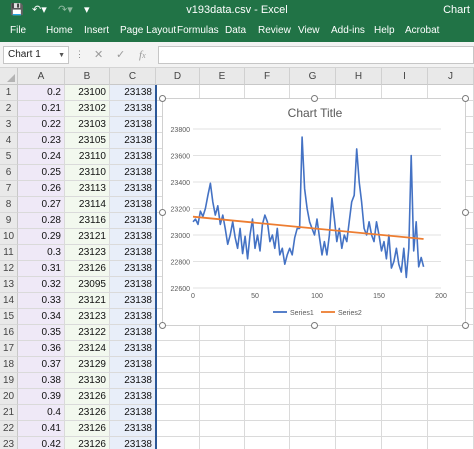  I want to click on cell-a: 0.29, so click(41, 237).